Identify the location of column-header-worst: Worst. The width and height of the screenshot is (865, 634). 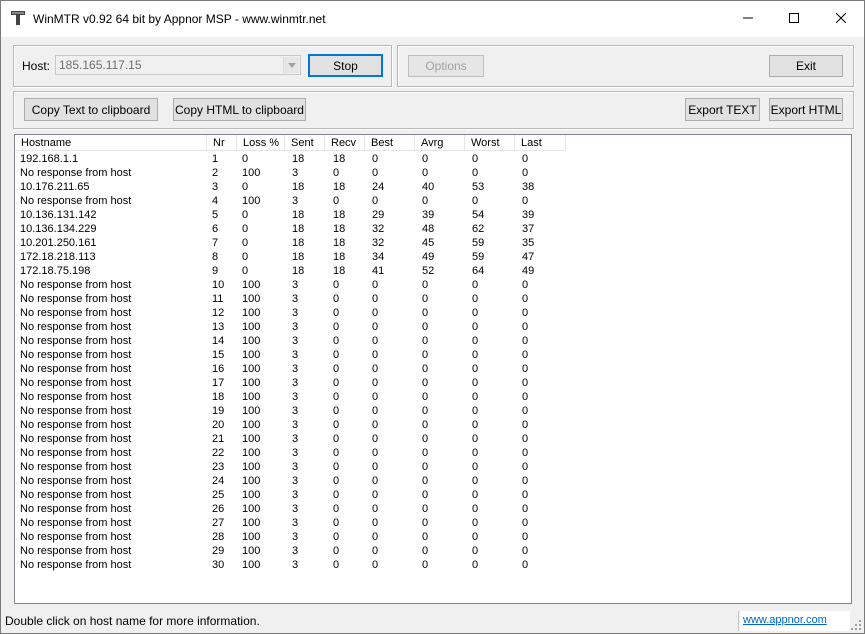
(490, 142).